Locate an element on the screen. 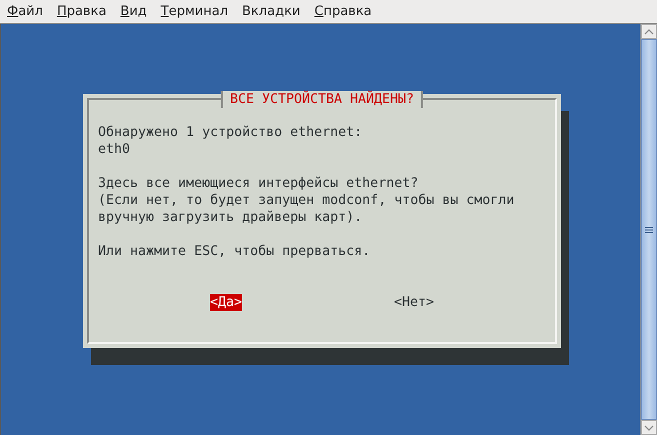 This screenshot has width=657, height=435. menu-item: Терминал is located at coordinates (194, 11).